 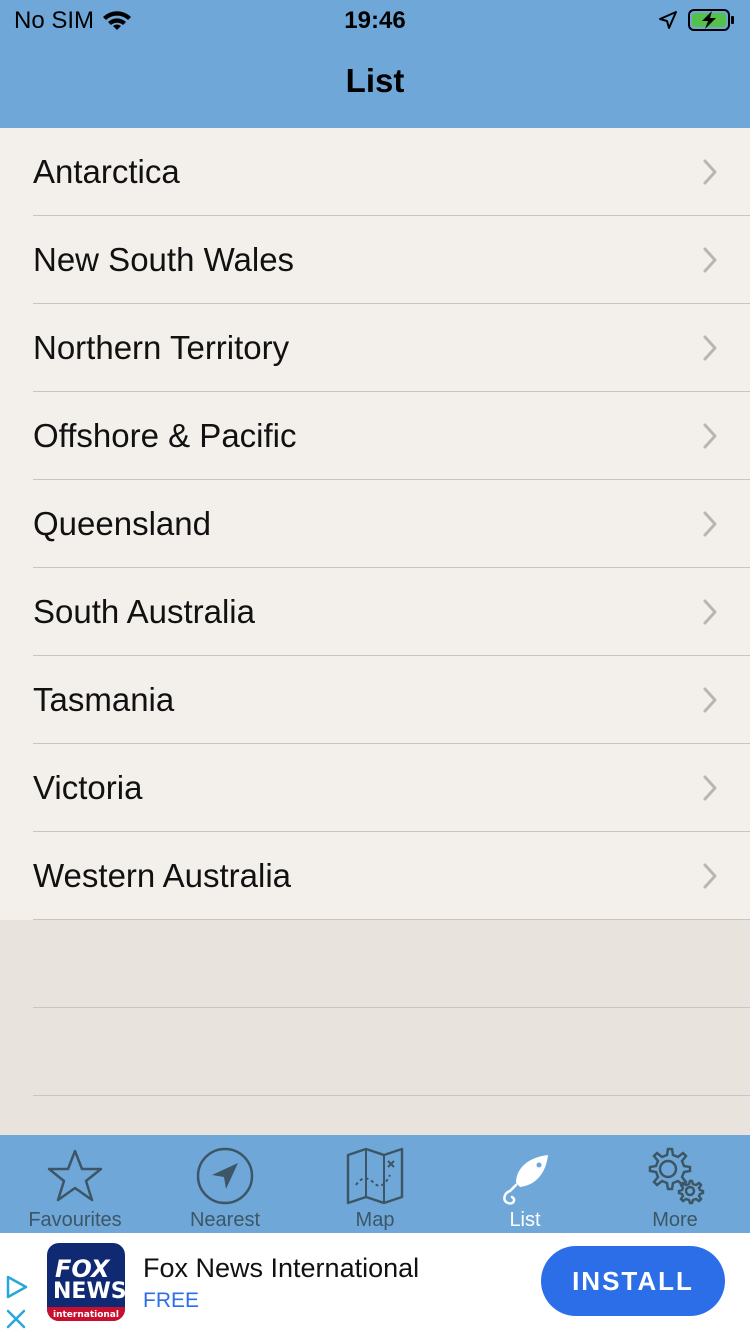 What do you see at coordinates (225, 1220) in the screenshot?
I see `tab-label: Nearest` at bounding box center [225, 1220].